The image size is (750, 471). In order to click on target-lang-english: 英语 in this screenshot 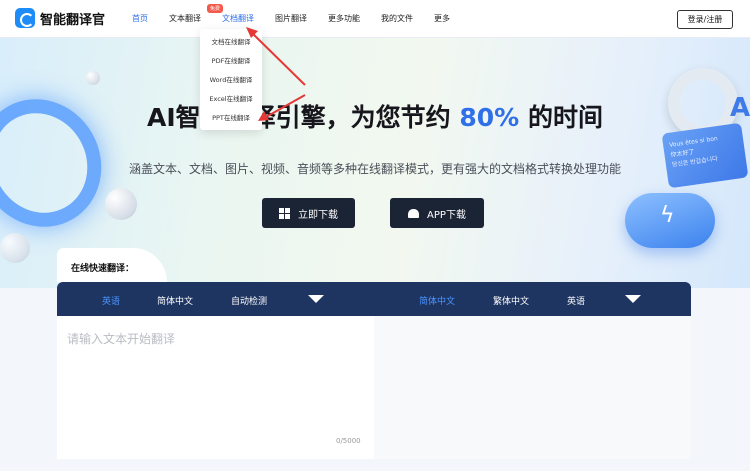, I will do `click(576, 300)`.